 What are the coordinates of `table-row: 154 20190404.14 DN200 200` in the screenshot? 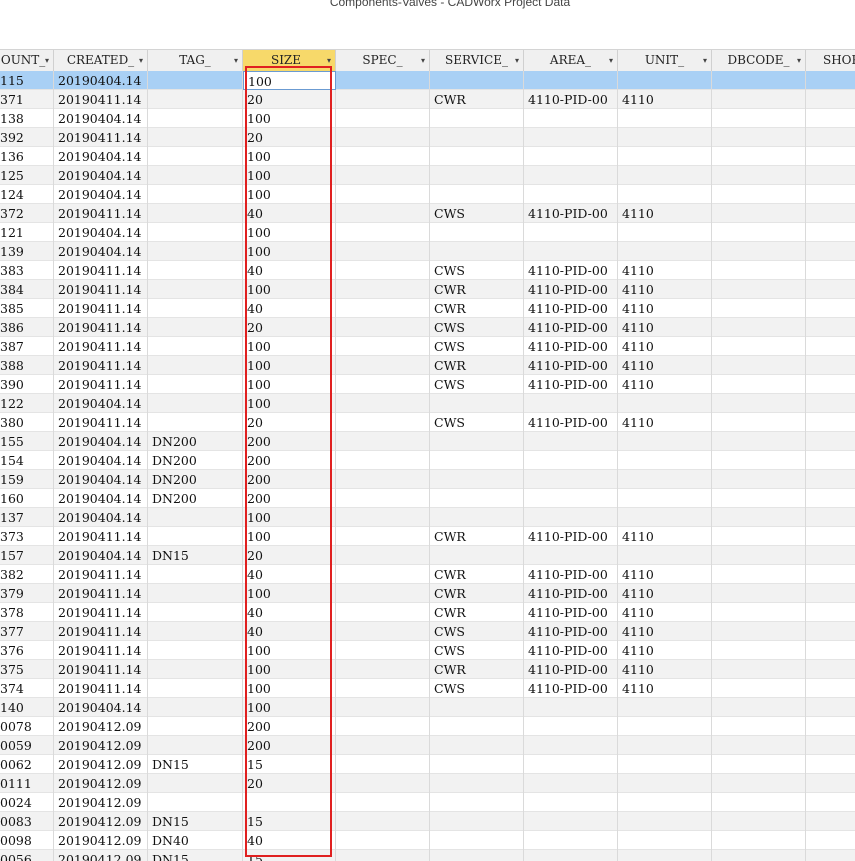 It's located at (427, 460).